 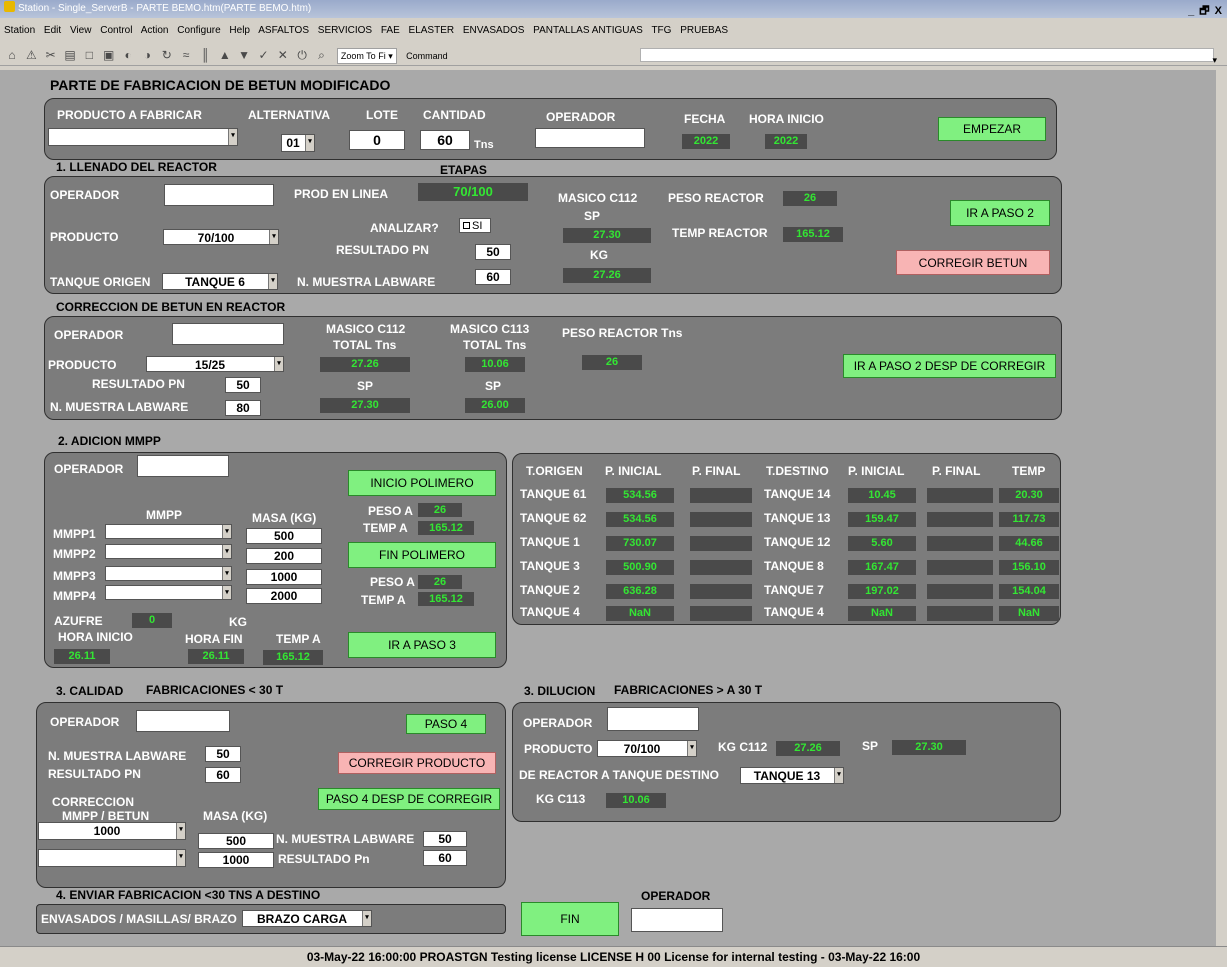 I want to click on paso1-producto-select: 70/100 ▾, so click(x=221, y=237).